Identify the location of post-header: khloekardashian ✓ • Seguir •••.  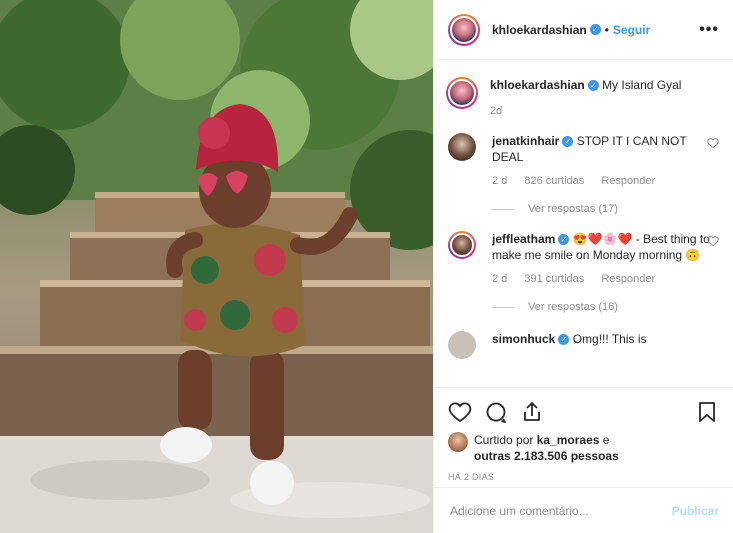
(583, 30).